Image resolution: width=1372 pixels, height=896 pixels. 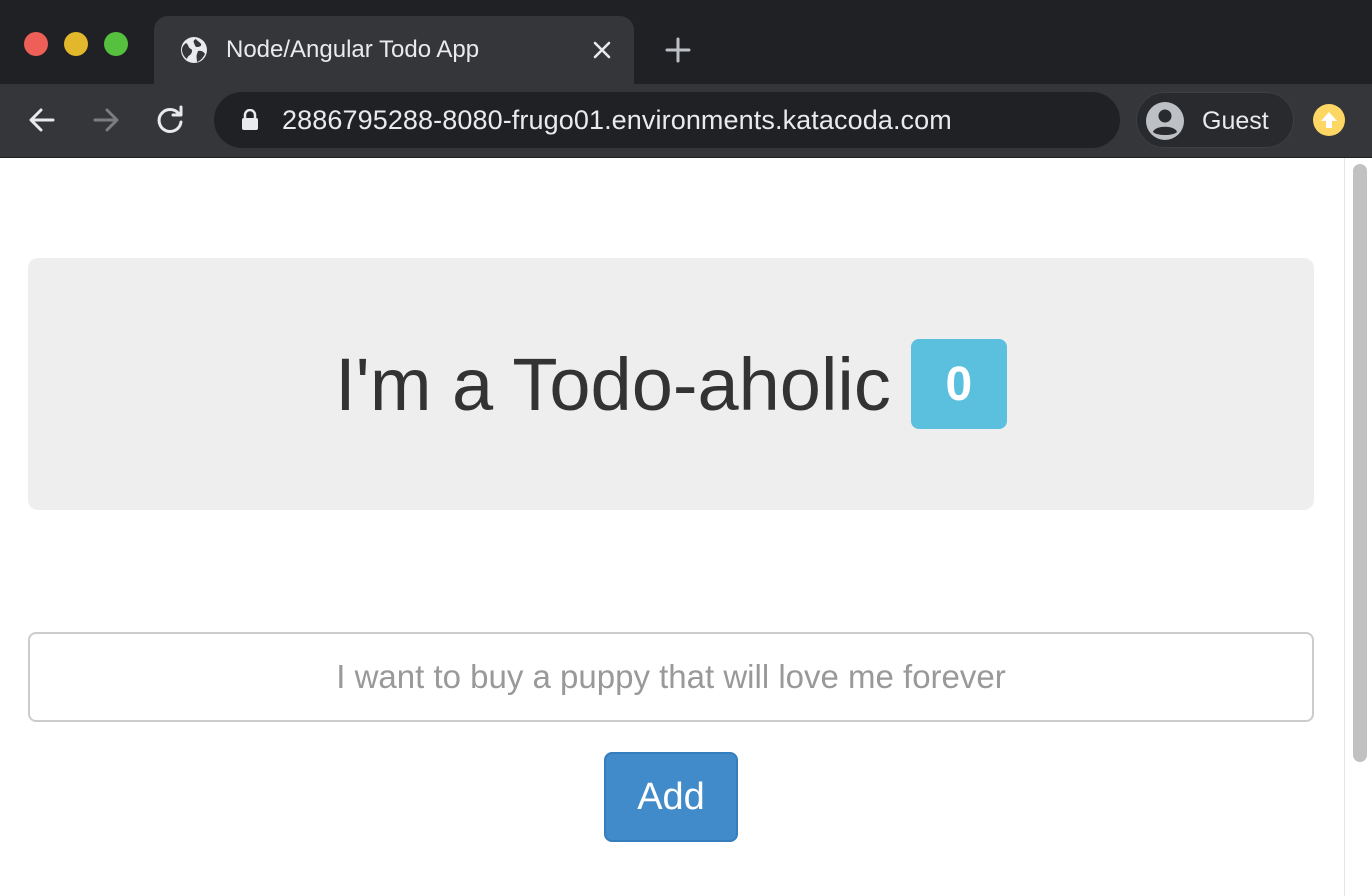 I want to click on profile-button: Guest, so click(x=1215, y=120).